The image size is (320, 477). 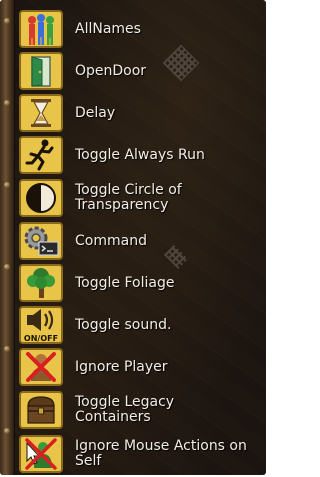 I want to click on macro-item-allnames: AllNames, so click(x=139, y=29).